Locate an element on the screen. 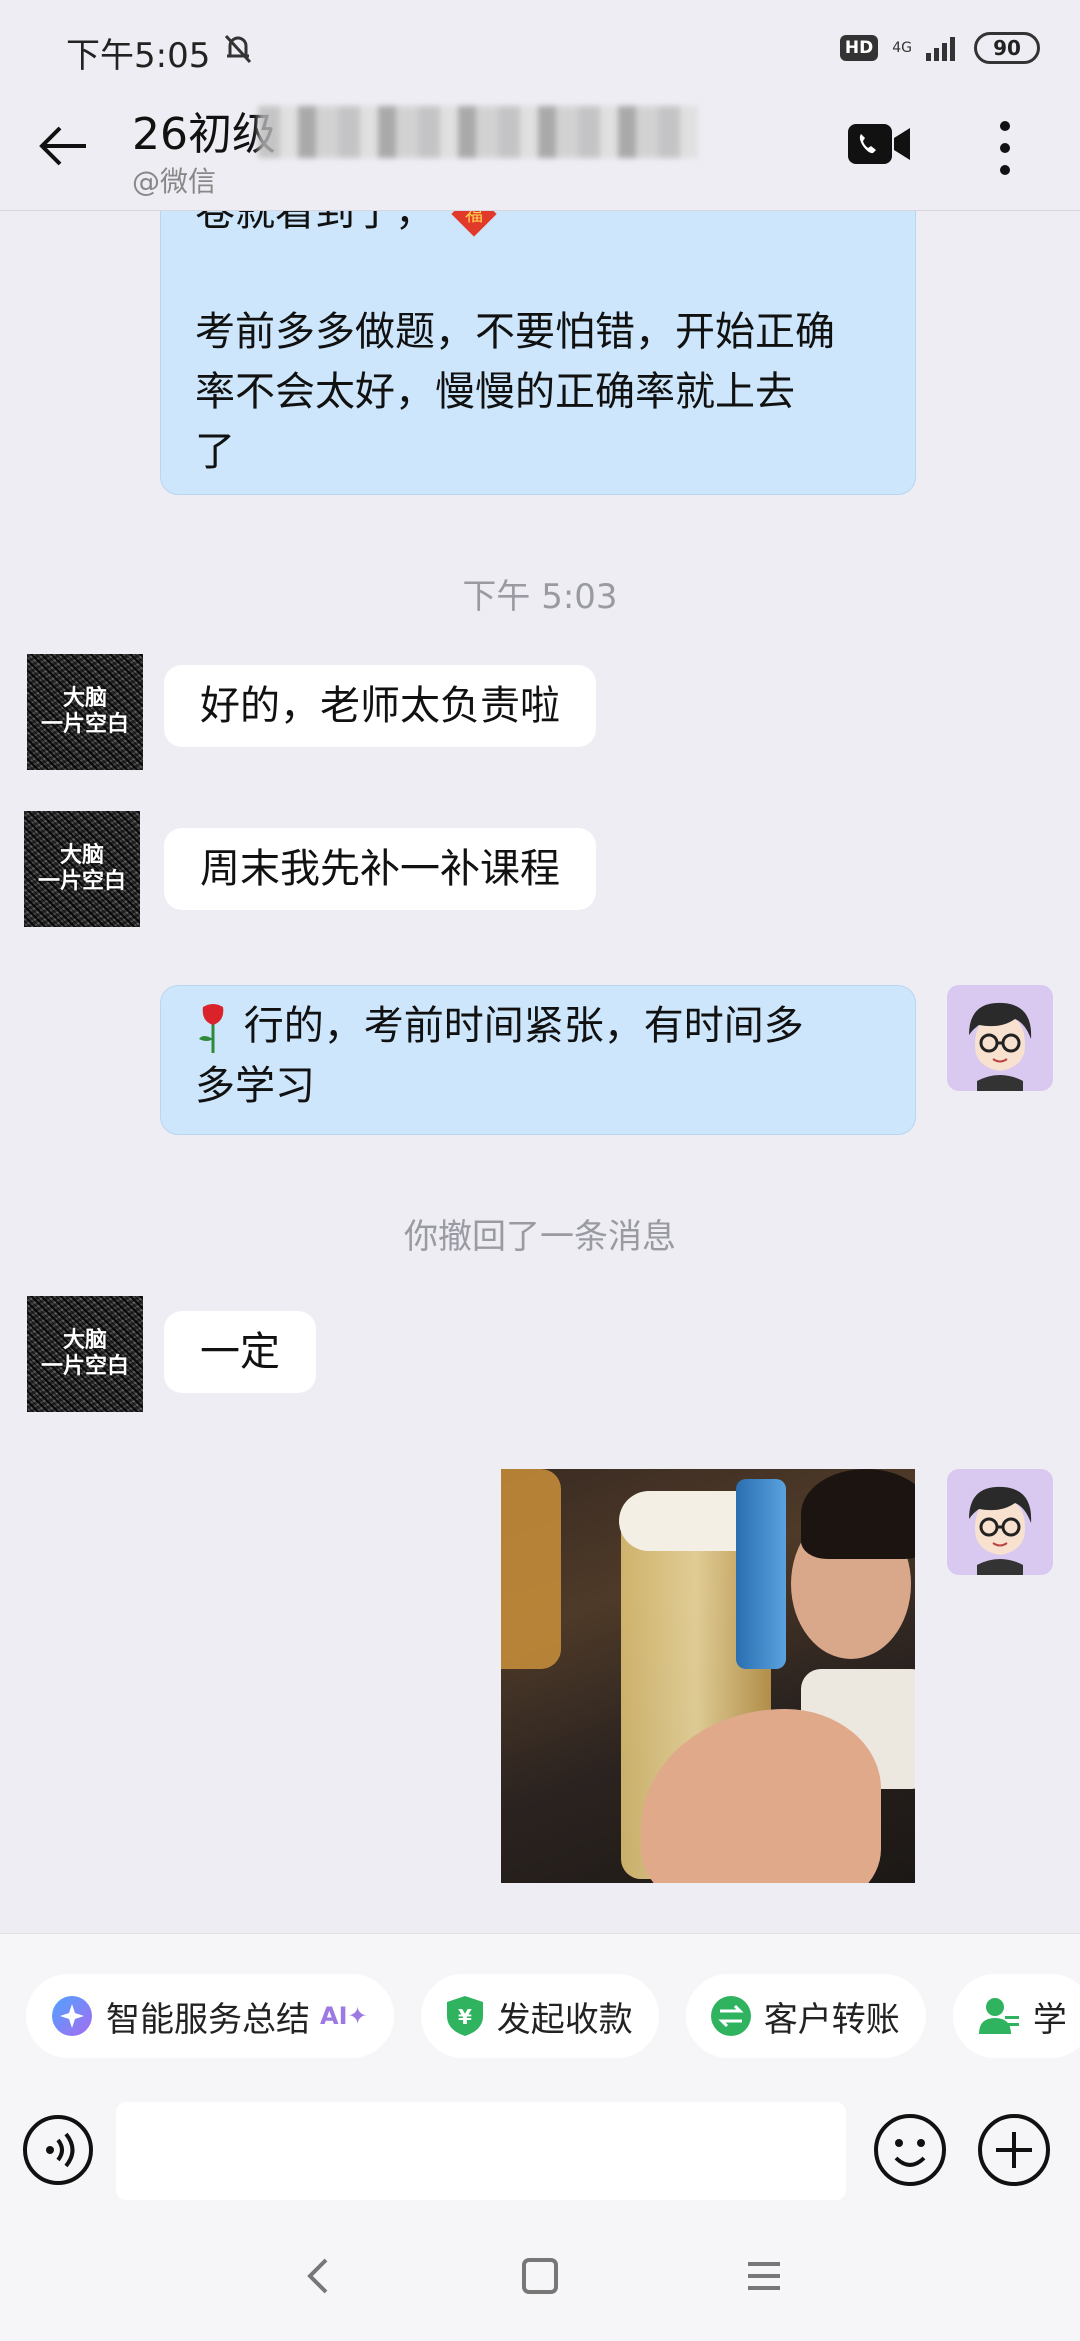 This screenshot has width=1080, height=2341. message-line: 卷就看到了， 福 is located at coordinates (347, 226).